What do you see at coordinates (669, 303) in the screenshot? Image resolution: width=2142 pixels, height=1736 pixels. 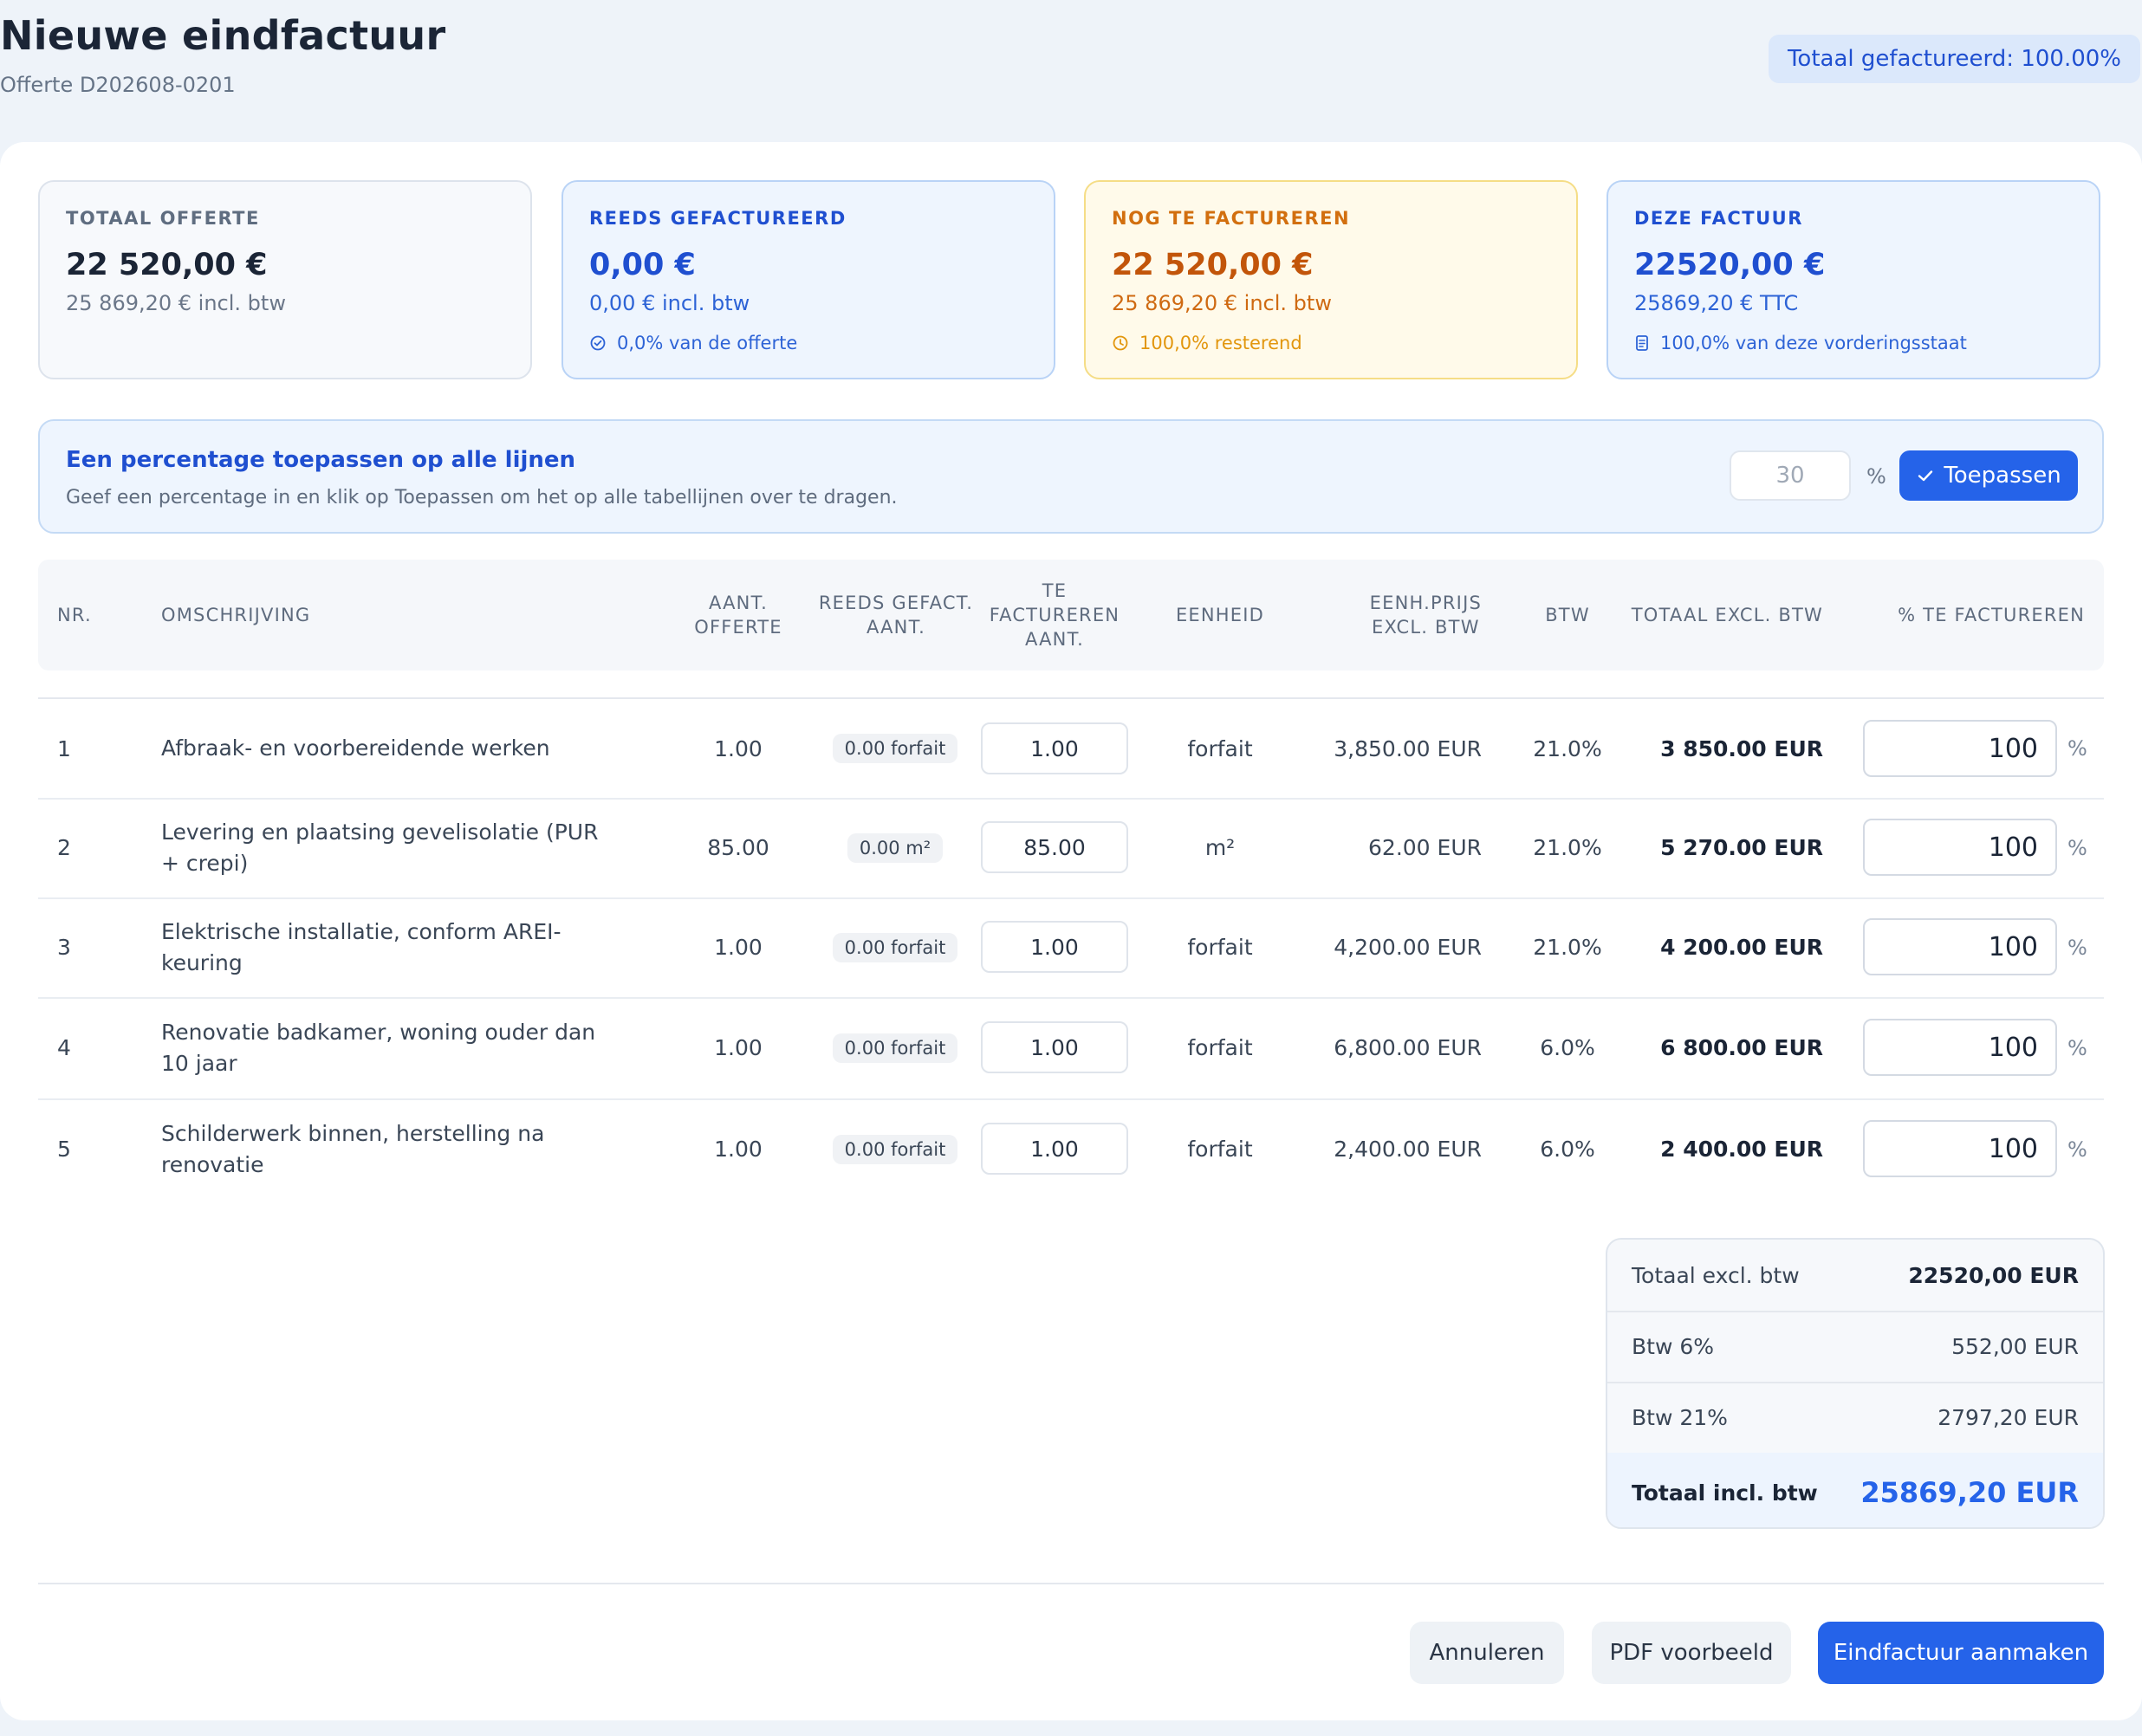 I see `stat-sub: 0,00 € incl. btw` at bounding box center [669, 303].